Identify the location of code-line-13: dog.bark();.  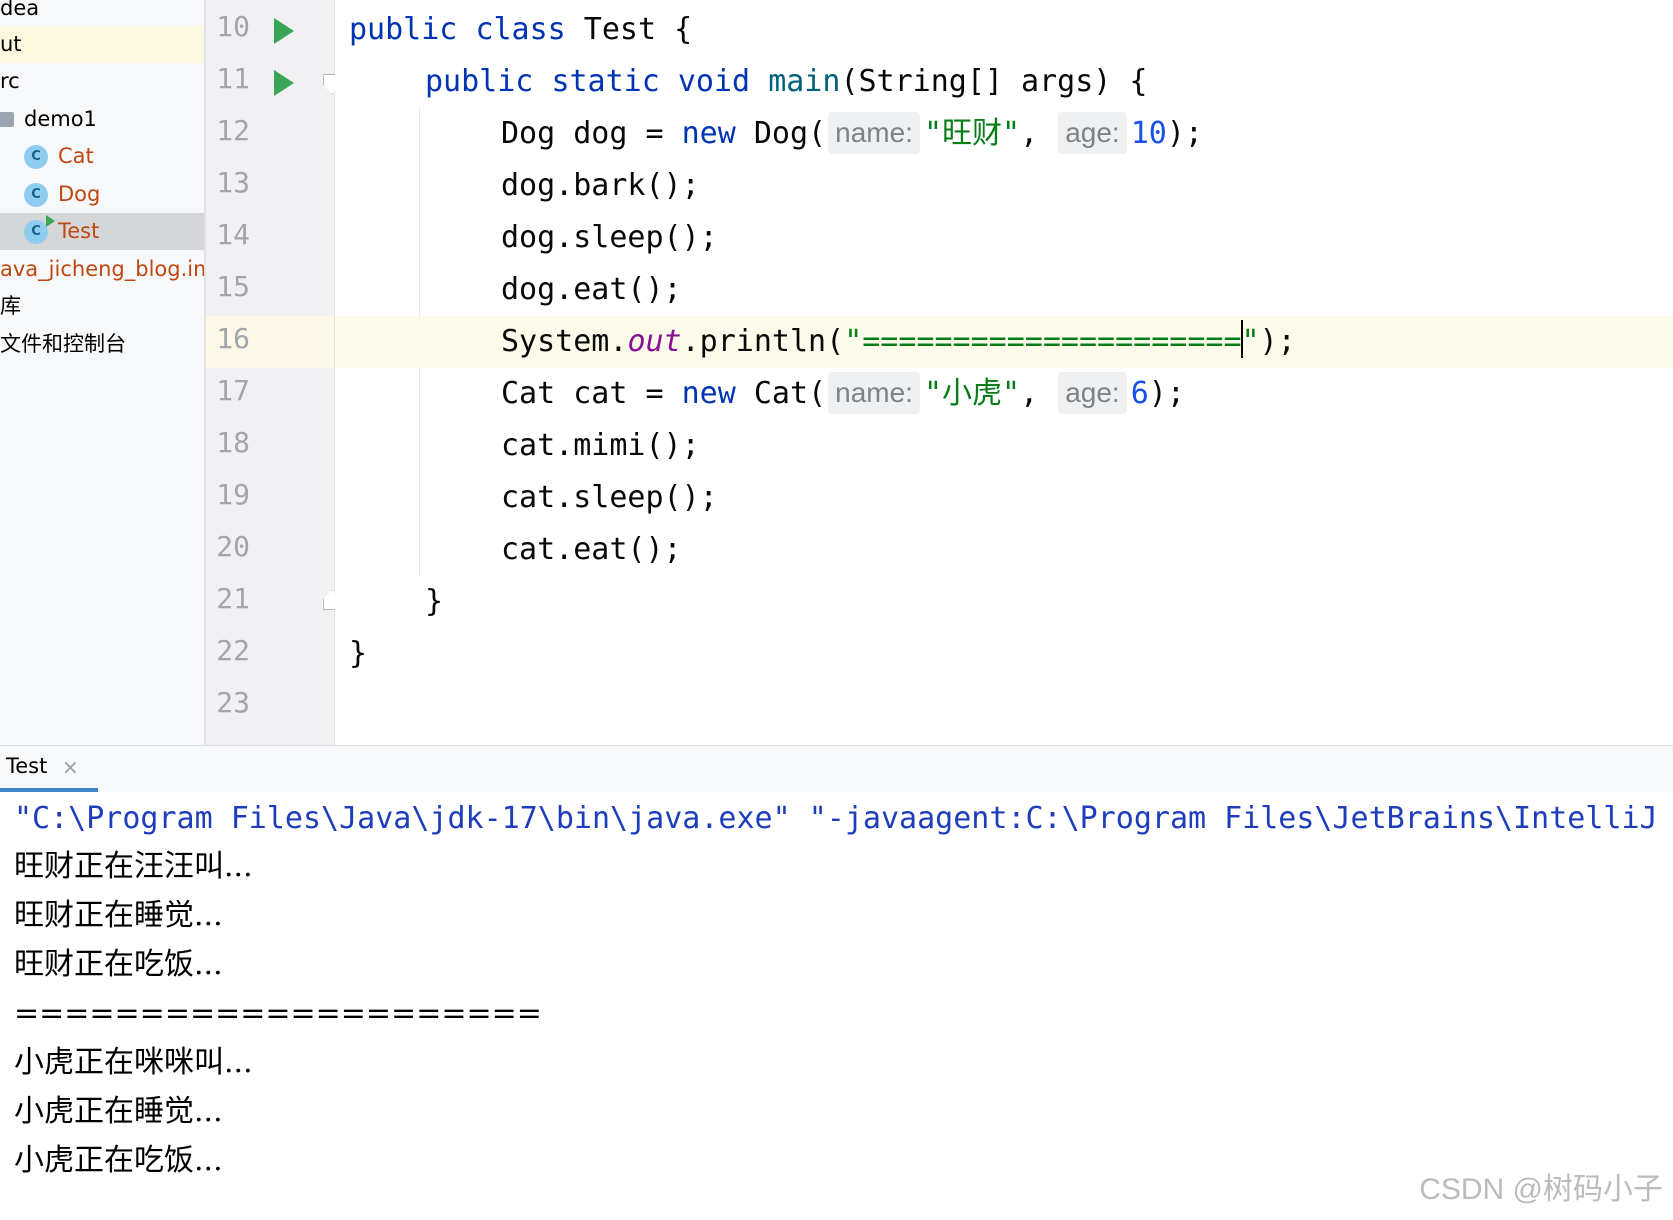
(1004, 186).